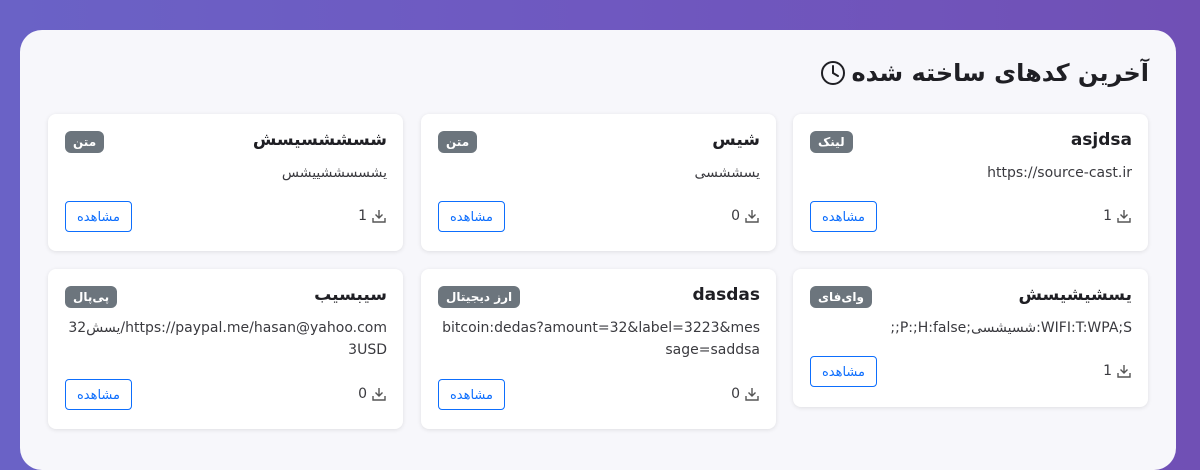 The height and width of the screenshot is (470, 1200). Describe the element at coordinates (1101, 140) in the screenshot. I see `code-name: asjdsa` at that location.